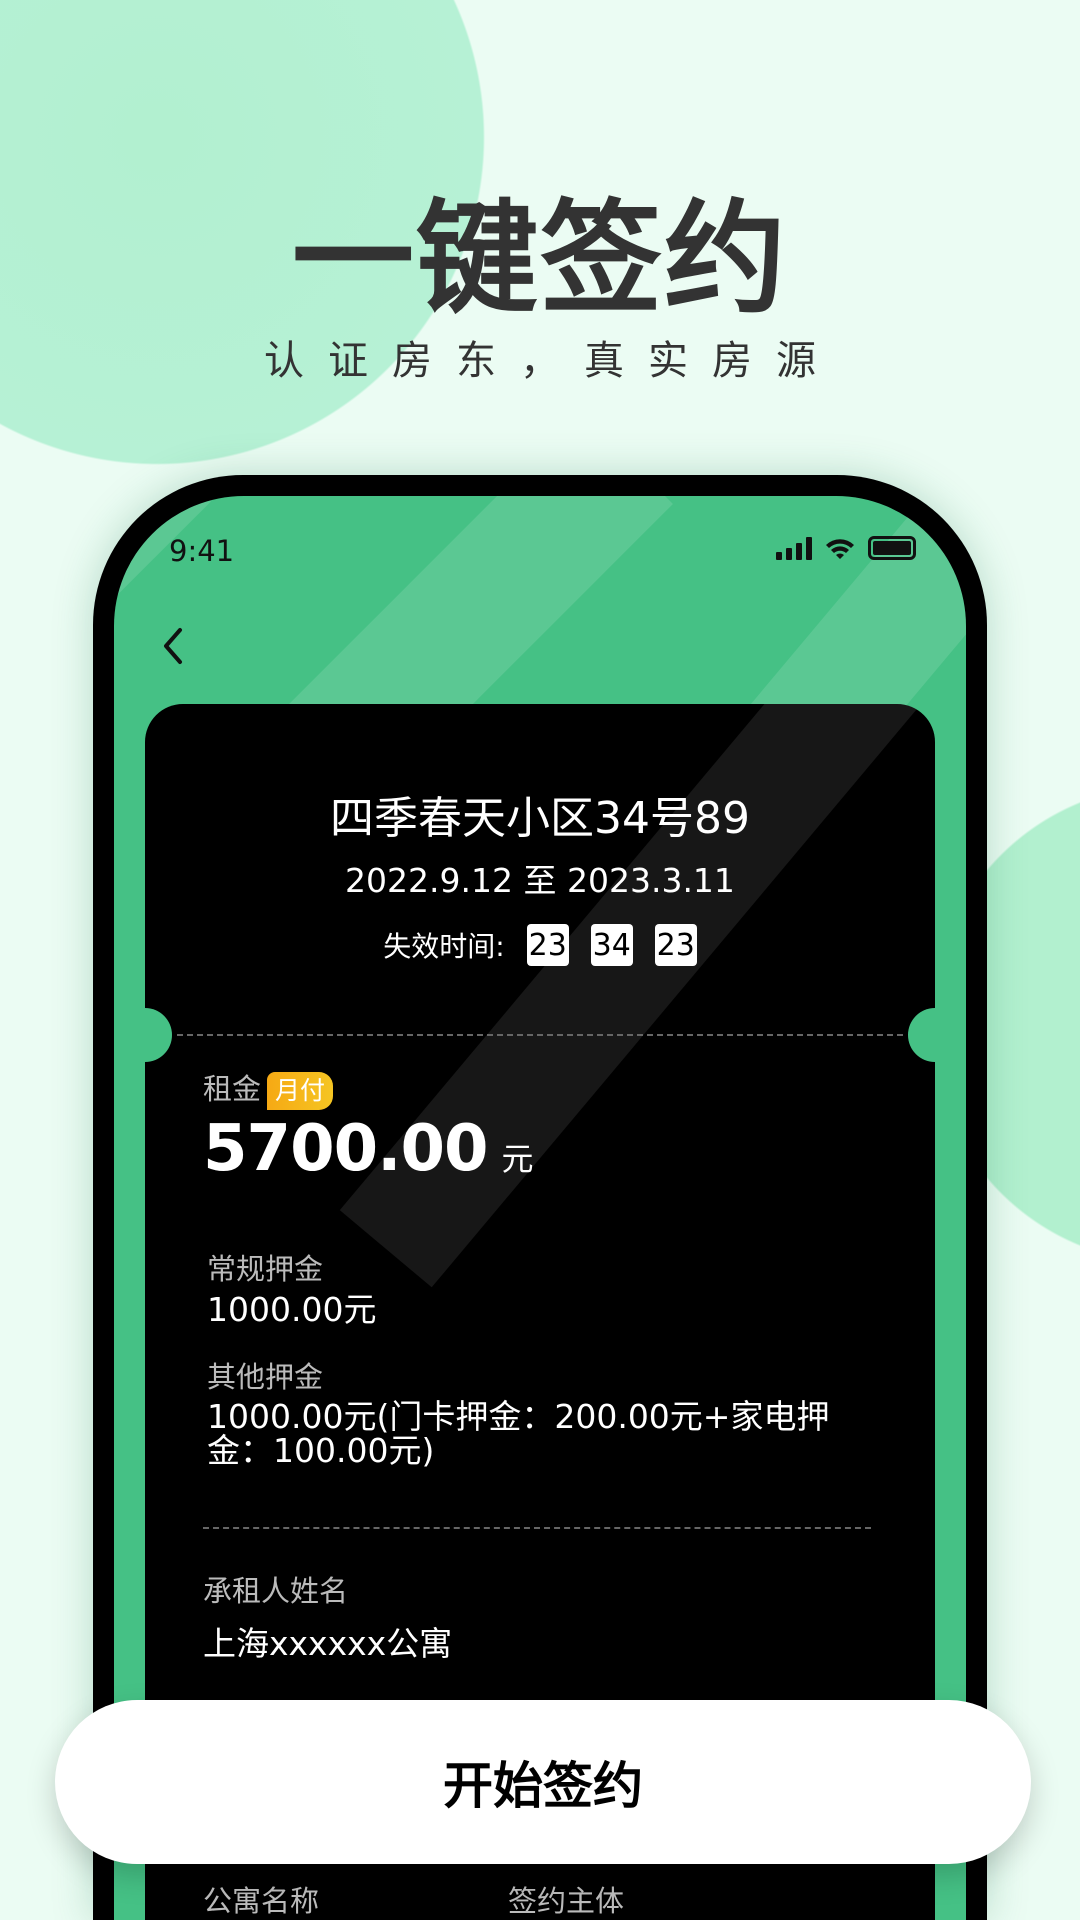  I want to click on expiry-countdown: 失效时间: 23 34 23, so click(540, 945).